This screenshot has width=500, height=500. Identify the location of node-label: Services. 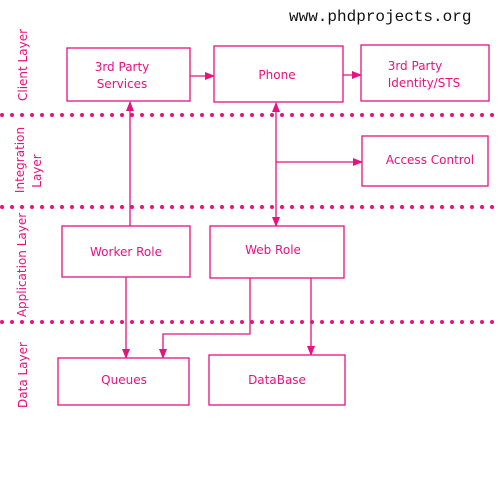
(122, 84).